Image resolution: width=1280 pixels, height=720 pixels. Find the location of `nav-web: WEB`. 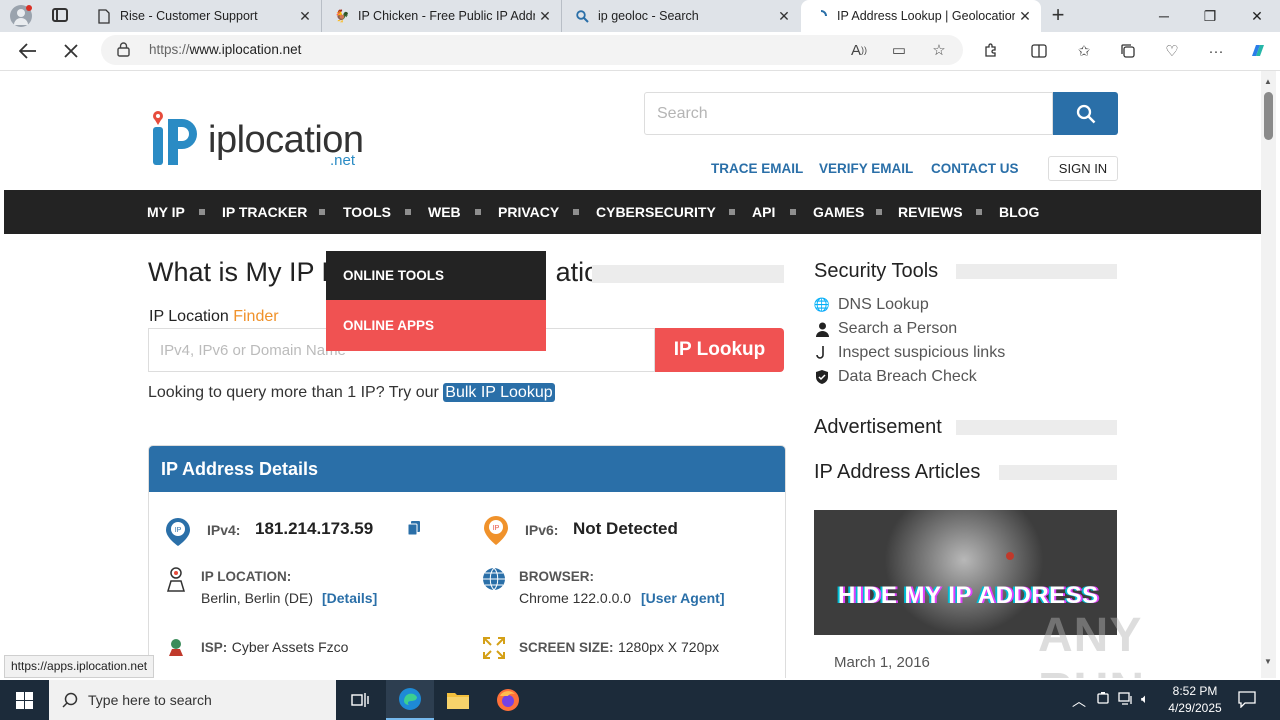

nav-web: WEB is located at coordinates (444, 212).